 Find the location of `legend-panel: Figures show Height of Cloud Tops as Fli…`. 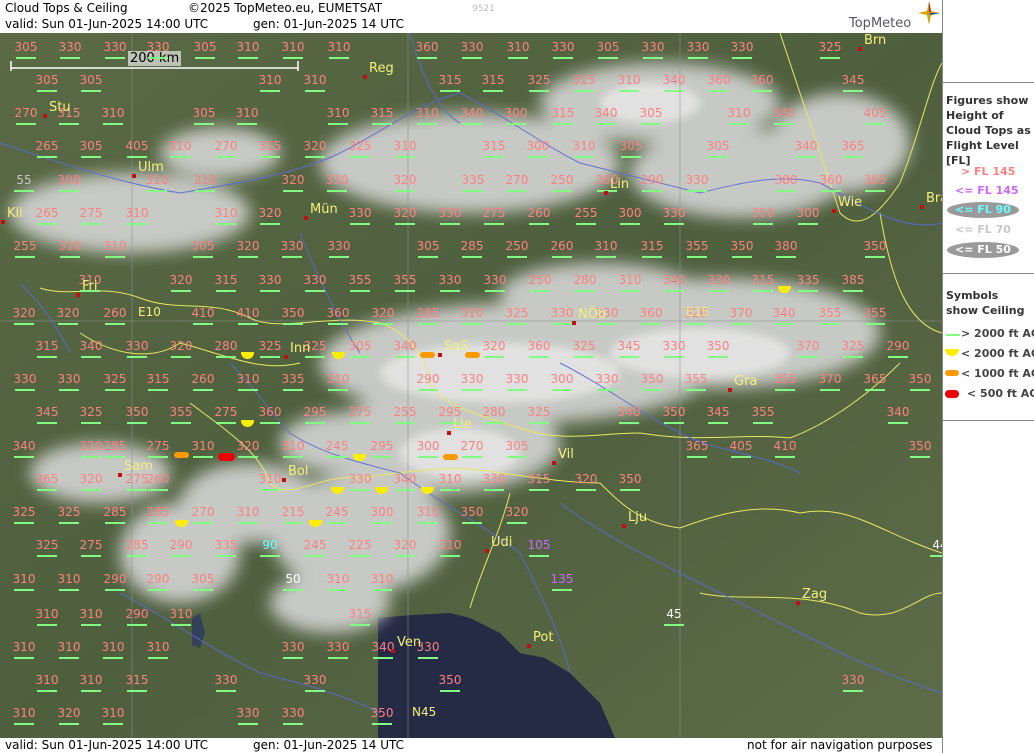

legend-panel: Figures show Height of Cloud Tops as Fli… is located at coordinates (988, 376).